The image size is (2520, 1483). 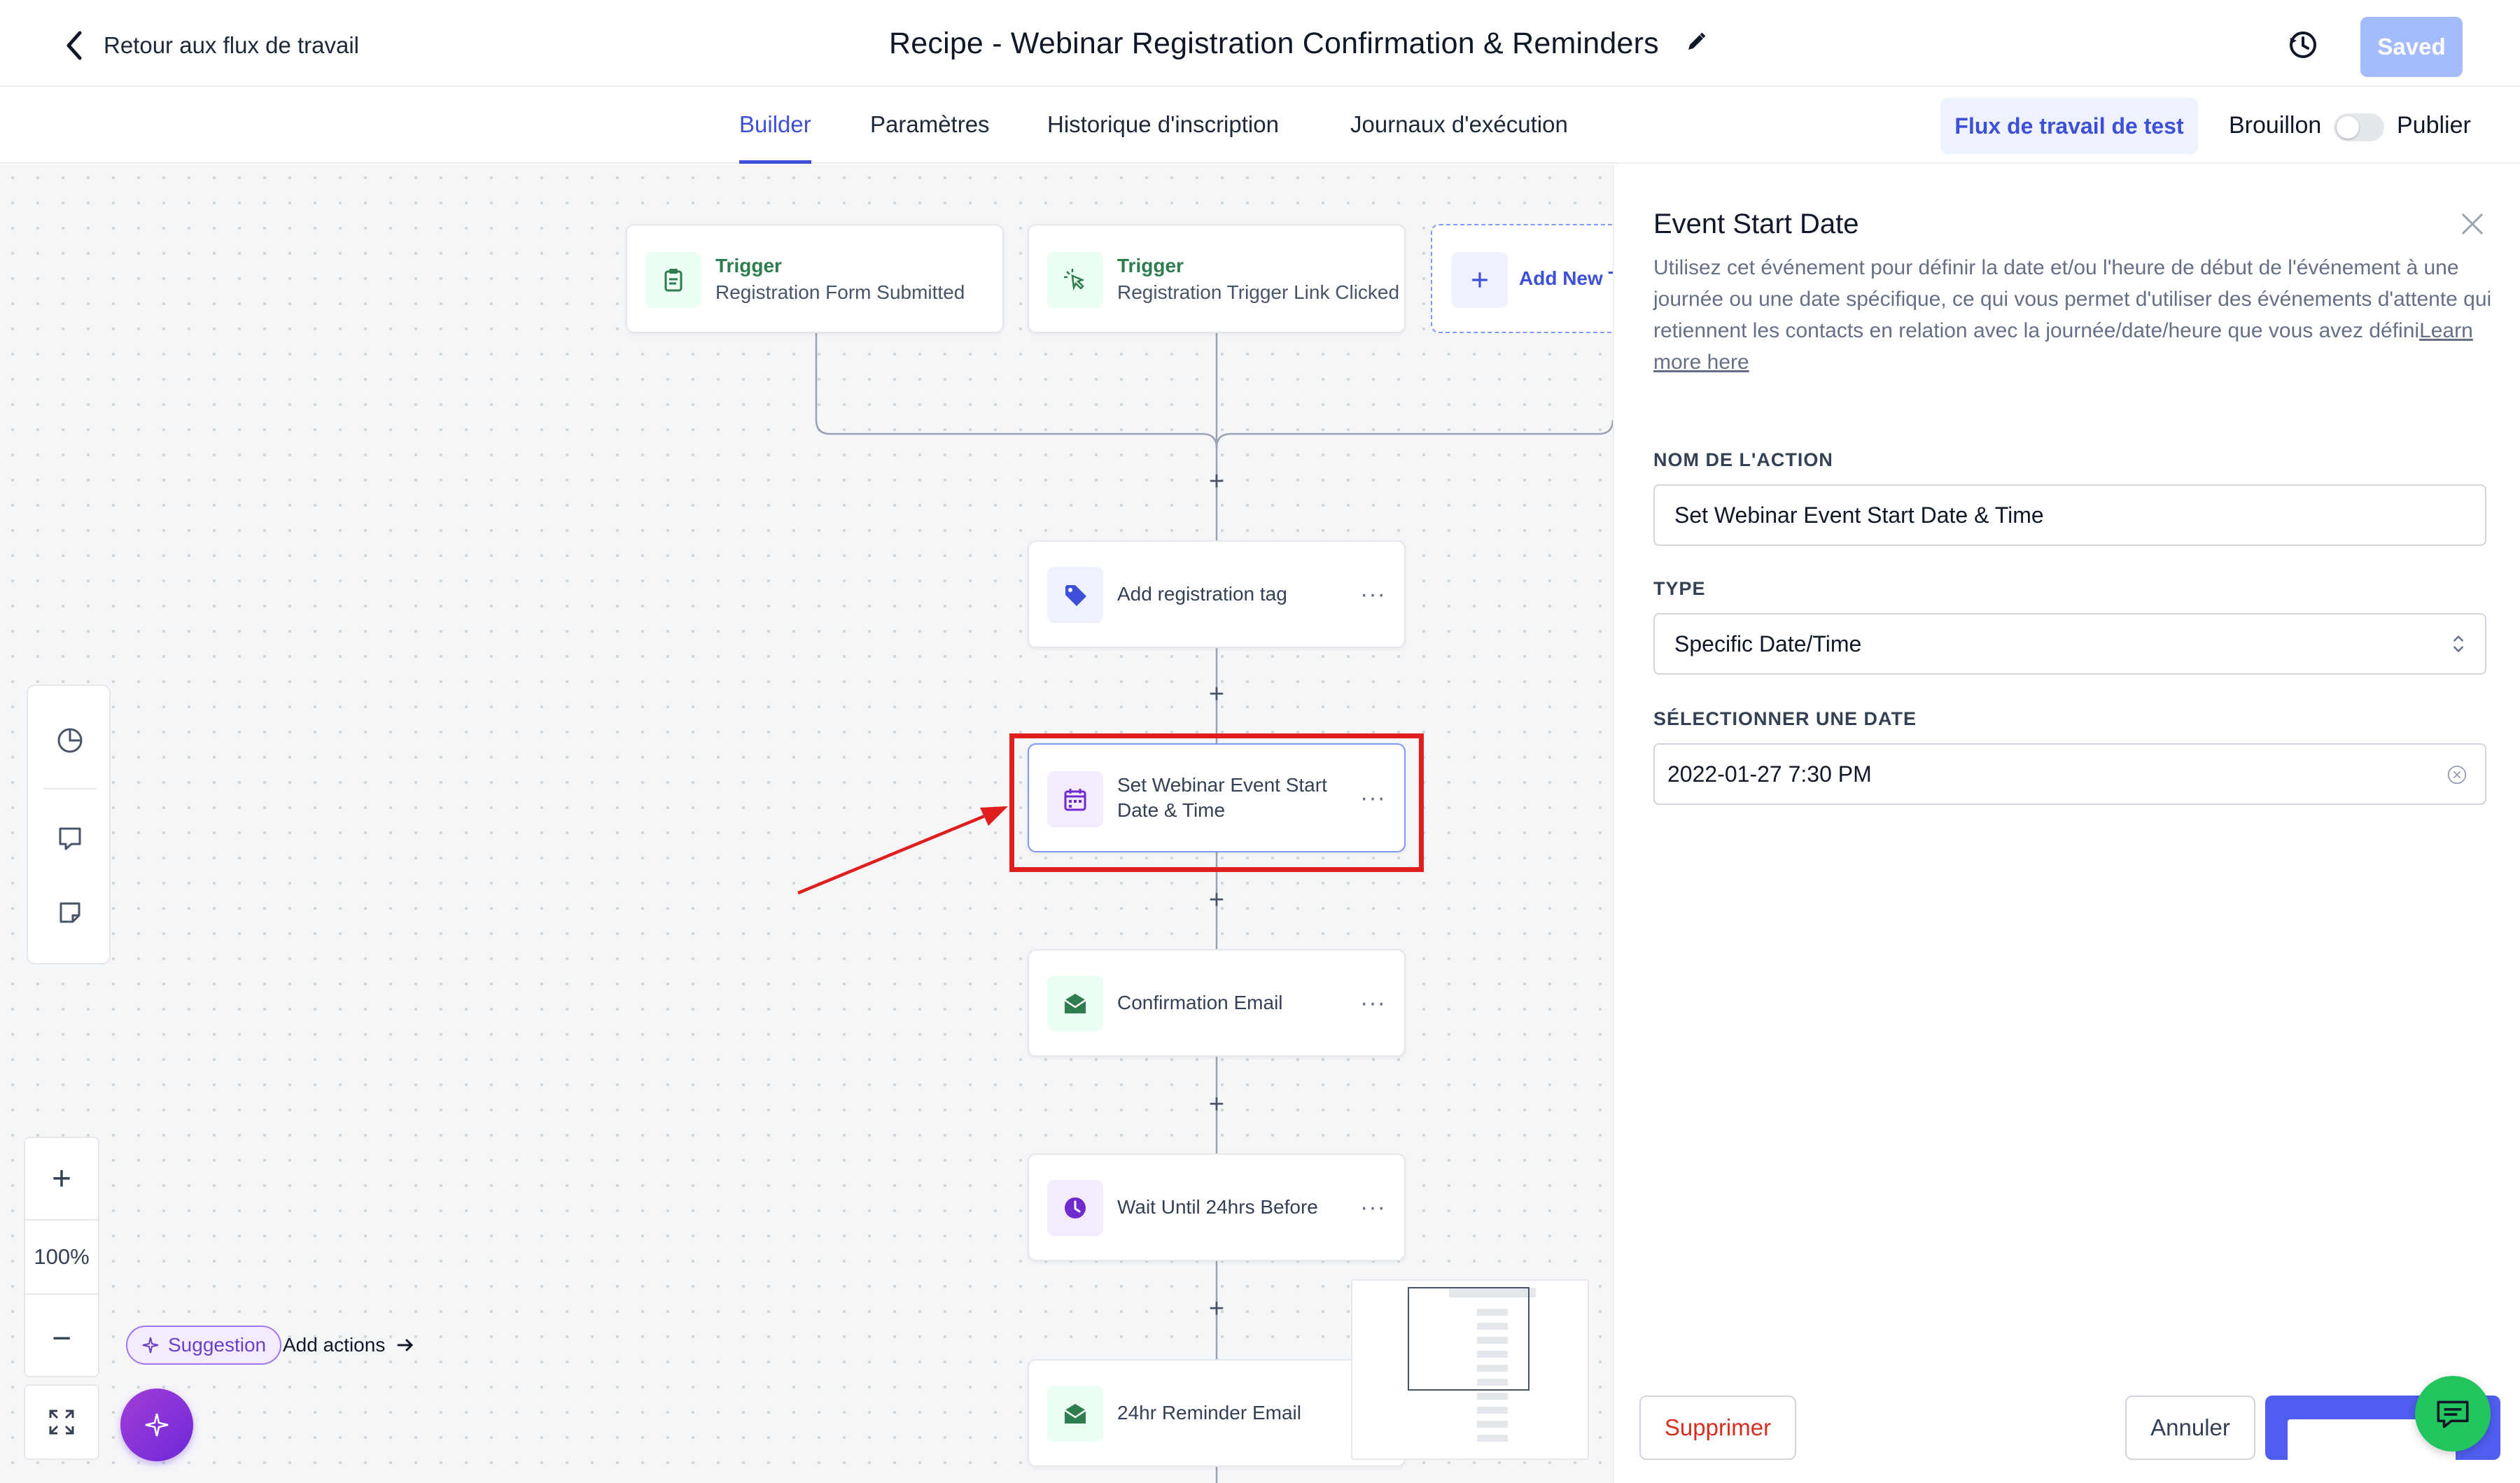 I want to click on tab-journaux-execution: Journaux d'exécution, so click(x=1459, y=124).